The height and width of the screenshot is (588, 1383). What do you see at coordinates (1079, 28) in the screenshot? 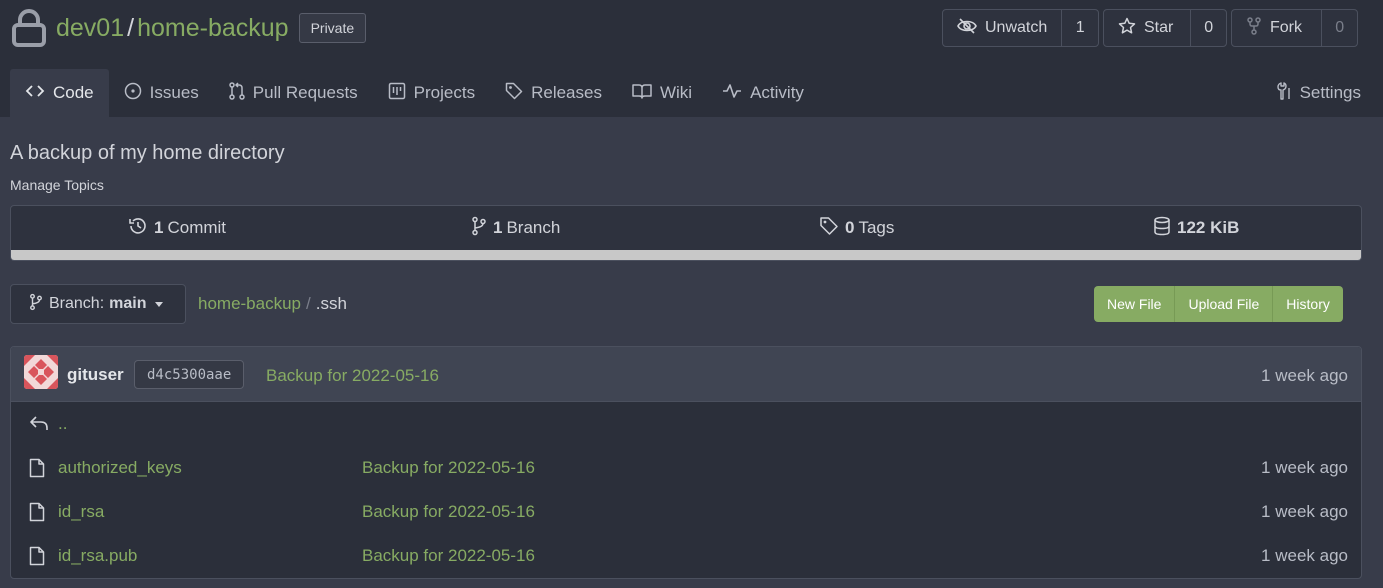
I see `watchers-count: 1` at bounding box center [1079, 28].